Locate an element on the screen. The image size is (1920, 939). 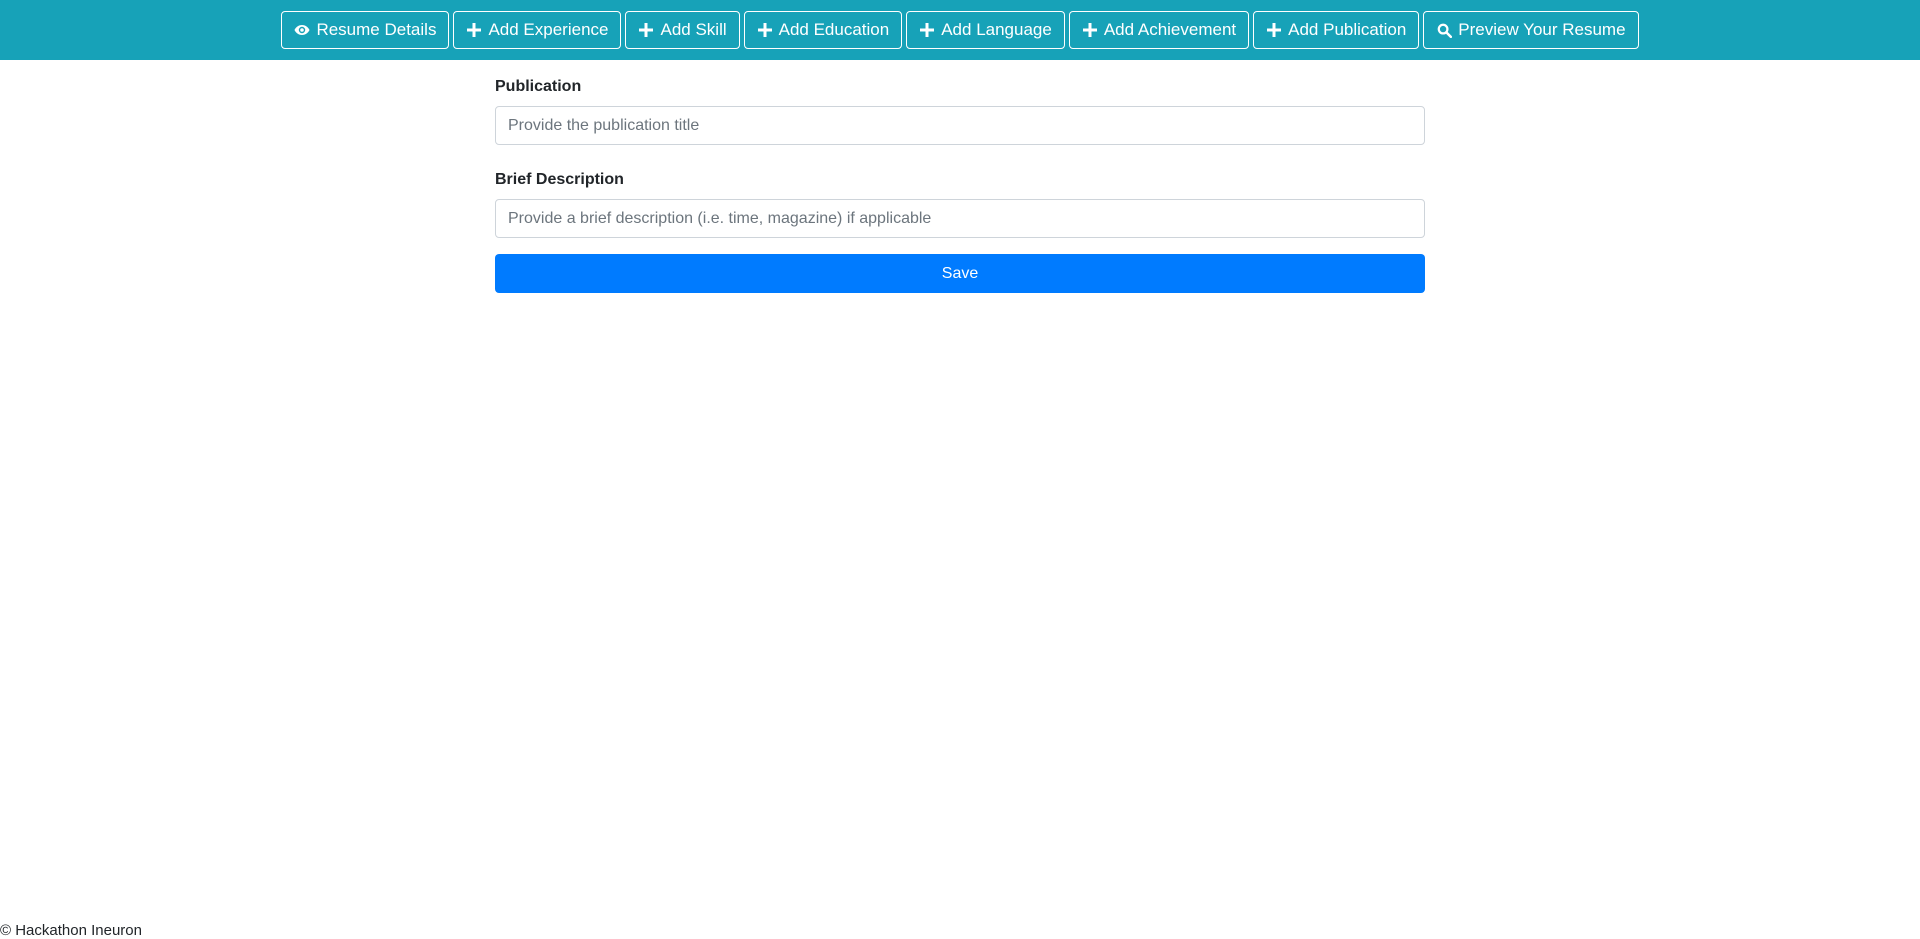
resume-details-button: Resume Details is located at coordinates (365, 30).